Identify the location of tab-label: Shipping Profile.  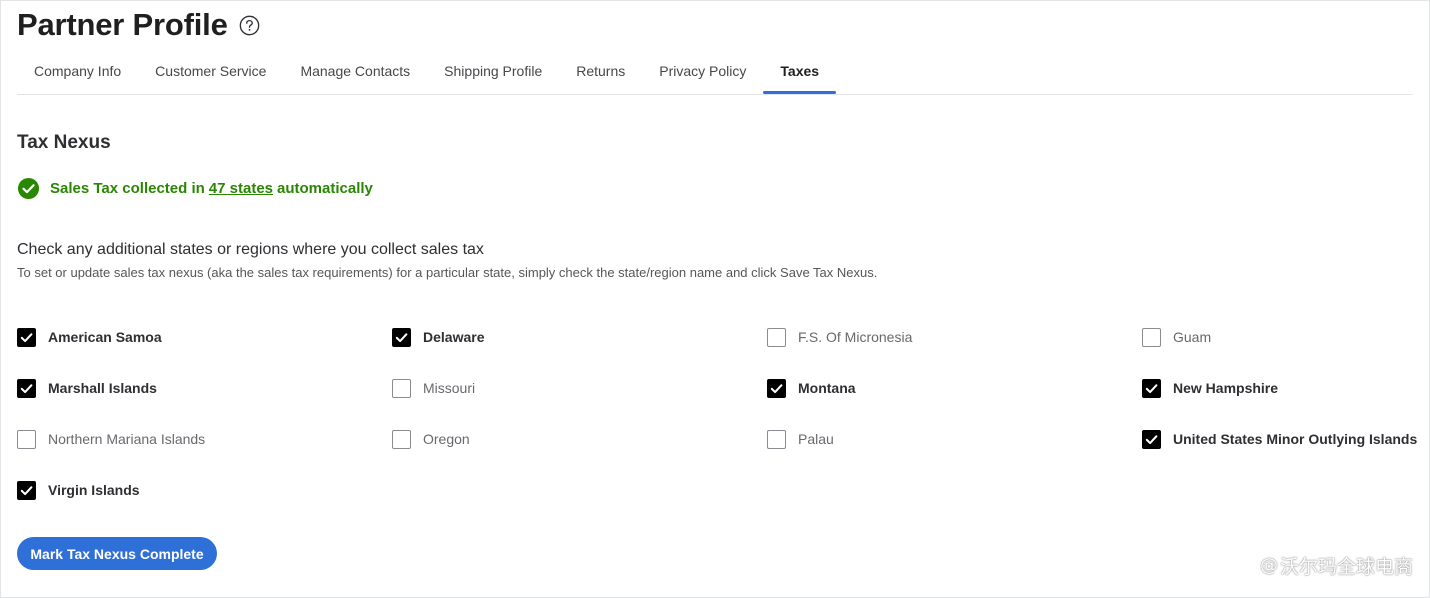
(493, 70).